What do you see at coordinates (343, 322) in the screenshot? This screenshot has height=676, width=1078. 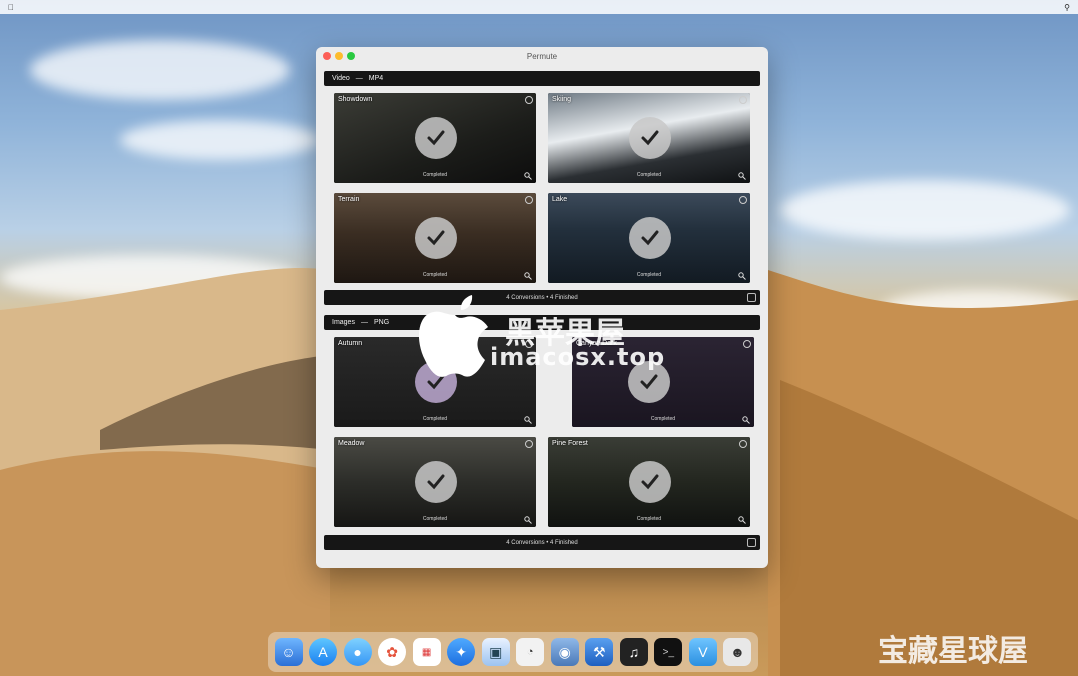 I see `section-label: Images` at bounding box center [343, 322].